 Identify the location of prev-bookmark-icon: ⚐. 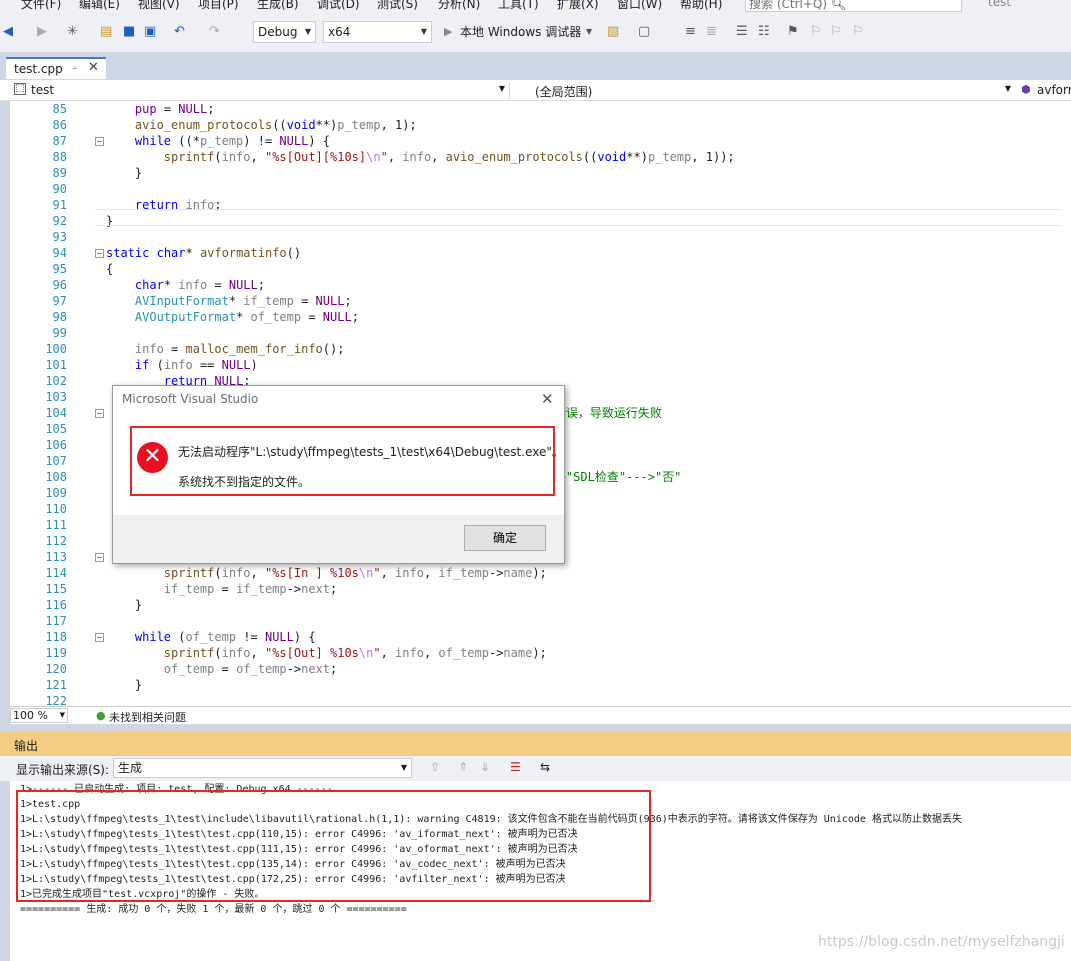
(816, 32).